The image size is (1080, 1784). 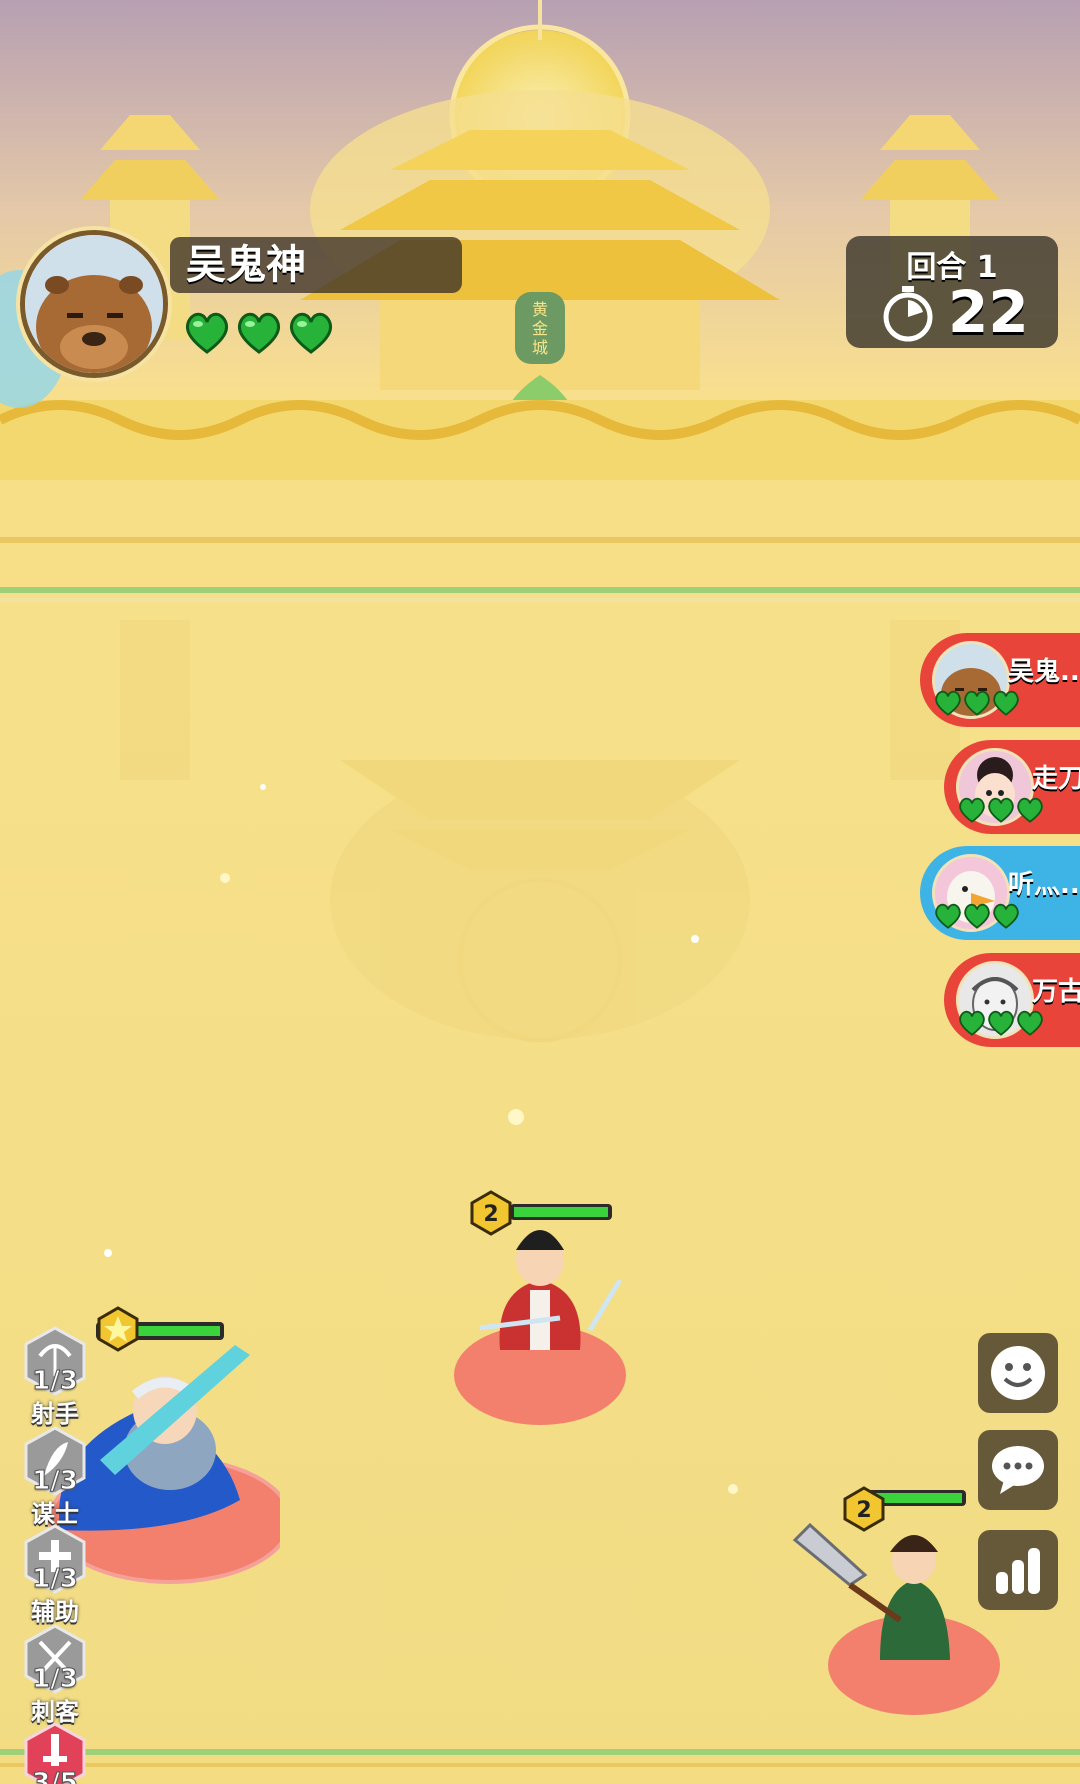 I want to click on warrior-level: 2, so click(x=863, y=1510).